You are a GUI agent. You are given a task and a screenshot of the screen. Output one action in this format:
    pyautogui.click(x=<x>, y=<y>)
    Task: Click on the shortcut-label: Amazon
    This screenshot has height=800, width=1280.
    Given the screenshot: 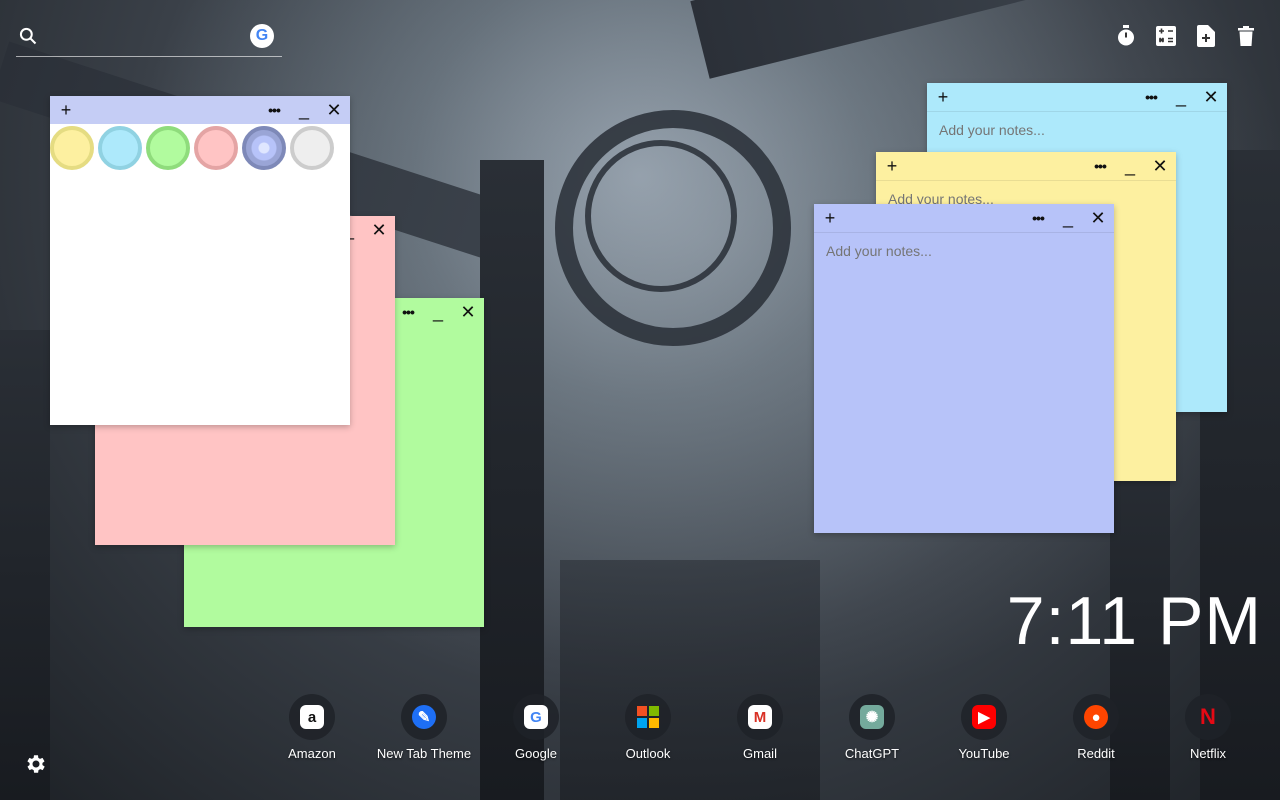 What is the action you would take?
    pyautogui.click(x=312, y=753)
    